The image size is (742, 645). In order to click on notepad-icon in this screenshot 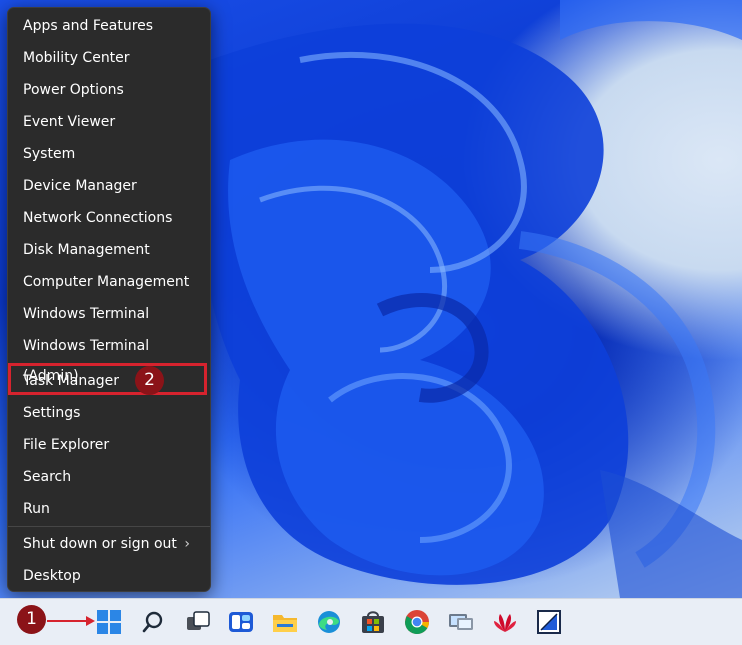, I will do `click(549, 622)`.